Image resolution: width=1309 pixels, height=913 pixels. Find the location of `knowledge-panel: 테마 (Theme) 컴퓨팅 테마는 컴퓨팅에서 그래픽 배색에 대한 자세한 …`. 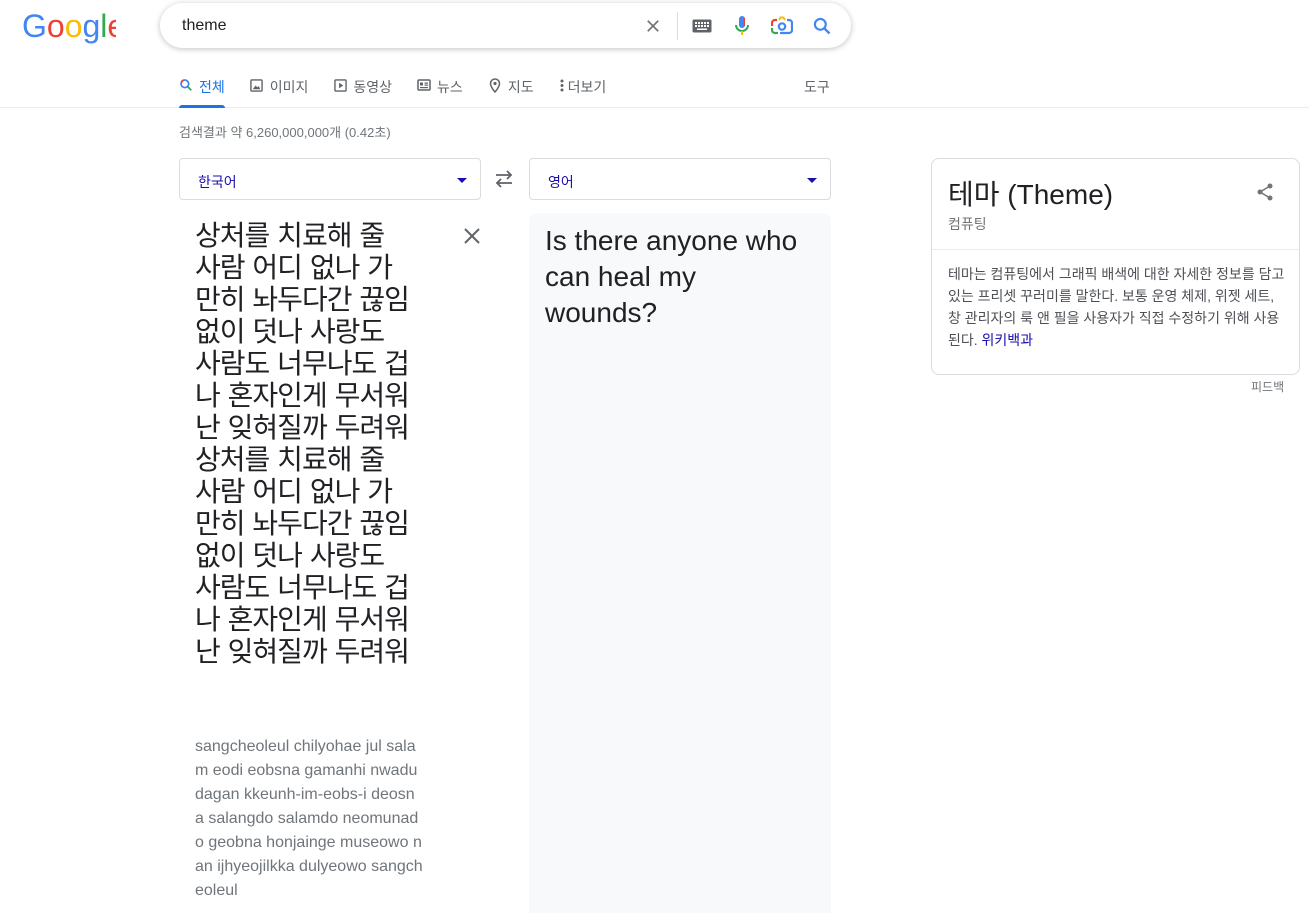

knowledge-panel: 테마 (Theme) 컴퓨팅 테마는 컴퓨팅에서 그래픽 배색에 대한 자세한 … is located at coordinates (1115, 266).